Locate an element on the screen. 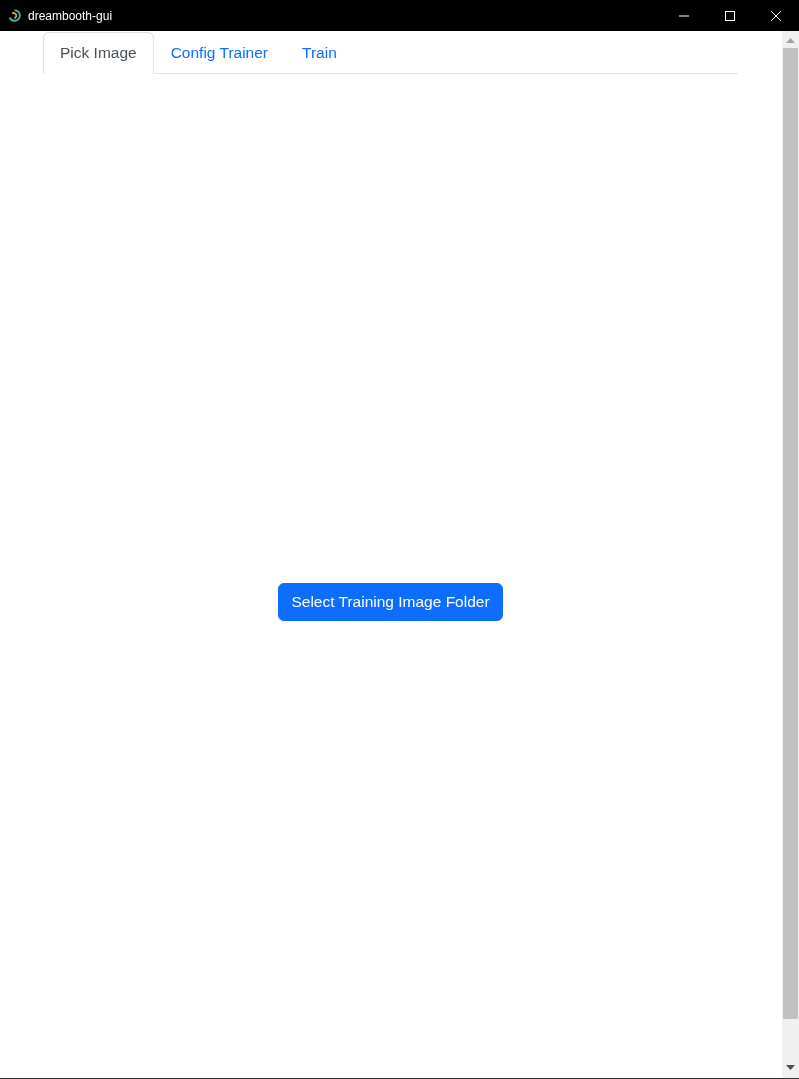  maximize-icon is located at coordinates (730, 15).